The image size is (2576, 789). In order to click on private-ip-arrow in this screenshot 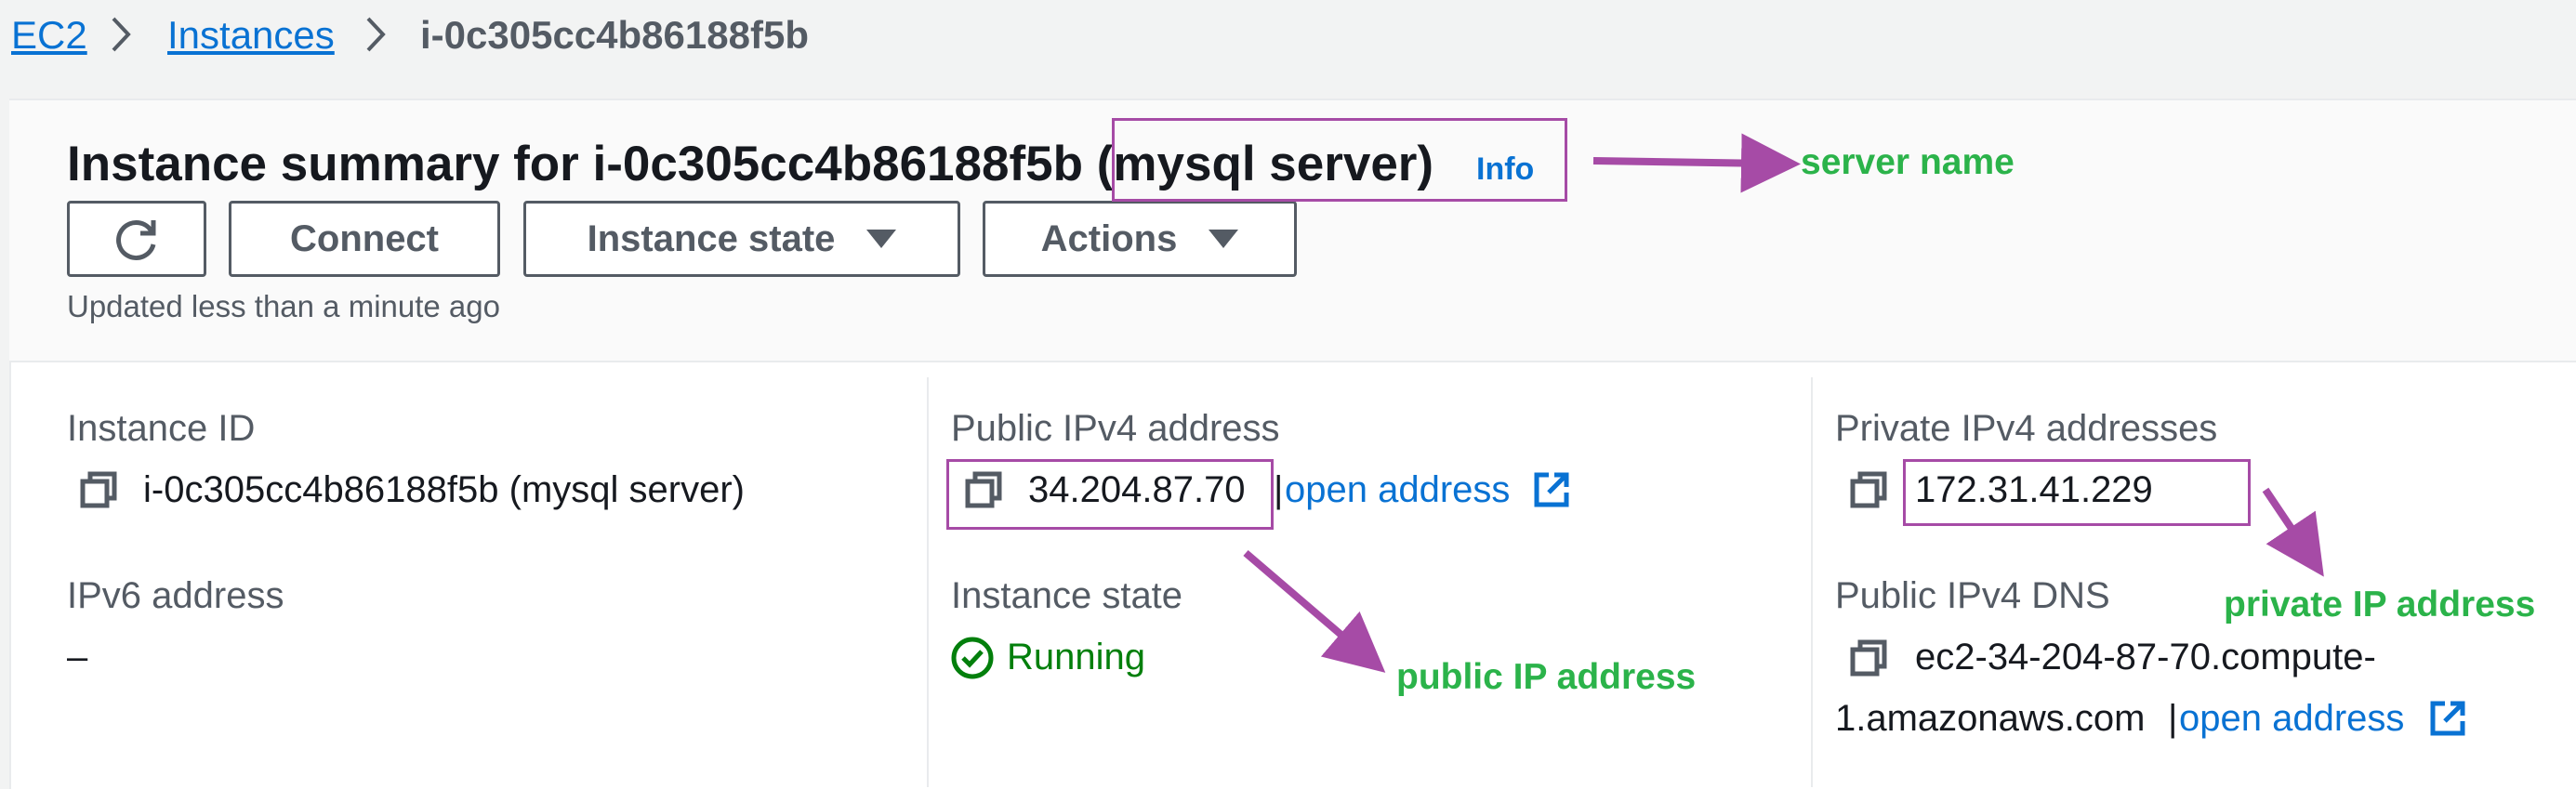, I will do `click(2293, 532)`.